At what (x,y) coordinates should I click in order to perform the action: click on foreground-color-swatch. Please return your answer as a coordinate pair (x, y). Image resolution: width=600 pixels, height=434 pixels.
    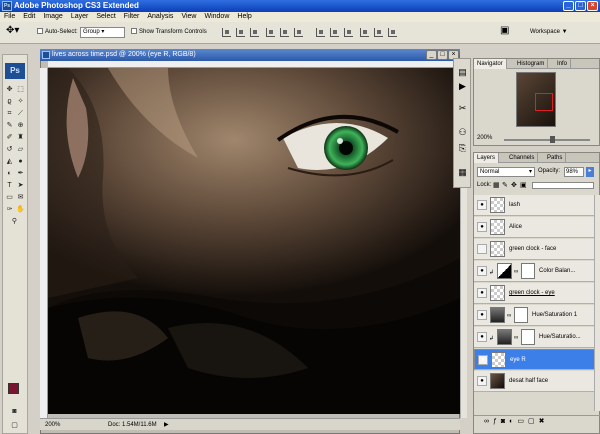
    Looking at the image, I should click on (13, 388).